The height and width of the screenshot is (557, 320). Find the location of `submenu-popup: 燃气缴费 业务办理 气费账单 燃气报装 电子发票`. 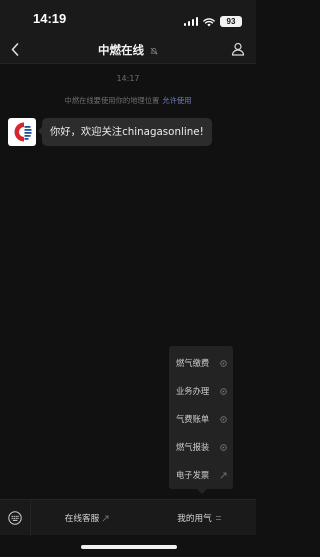

submenu-popup: 燃气缴费 业务办理 气费账单 燃气报装 电子发票 is located at coordinates (201, 420).